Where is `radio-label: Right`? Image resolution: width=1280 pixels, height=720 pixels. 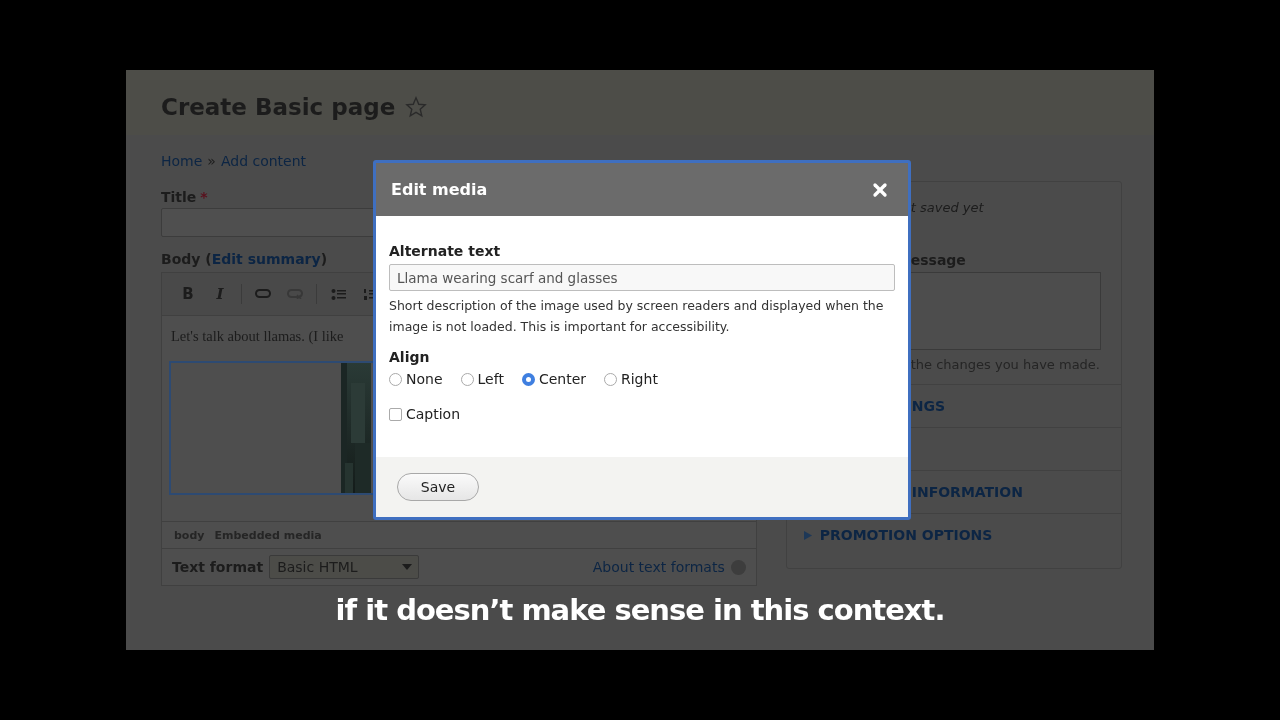
radio-label: Right is located at coordinates (639, 379).